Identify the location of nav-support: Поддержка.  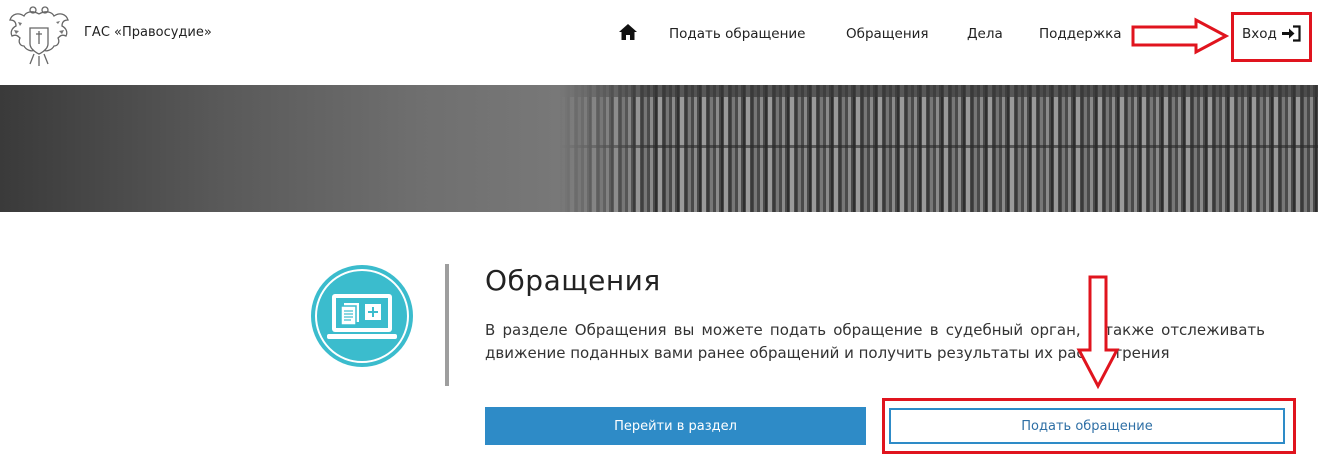
(1080, 34).